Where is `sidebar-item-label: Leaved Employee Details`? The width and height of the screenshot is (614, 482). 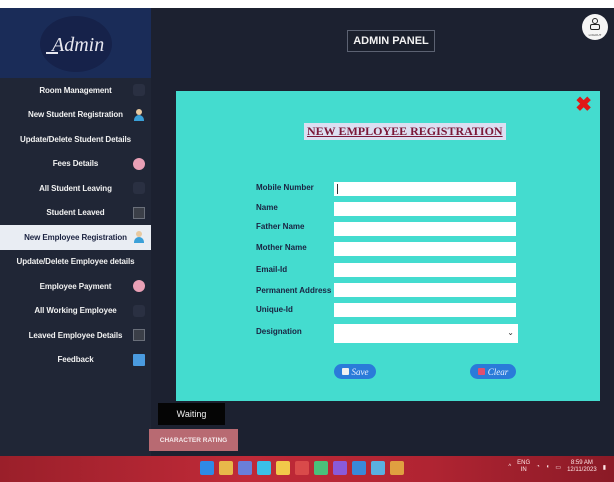 sidebar-item-label: Leaved Employee Details is located at coordinates (75, 335).